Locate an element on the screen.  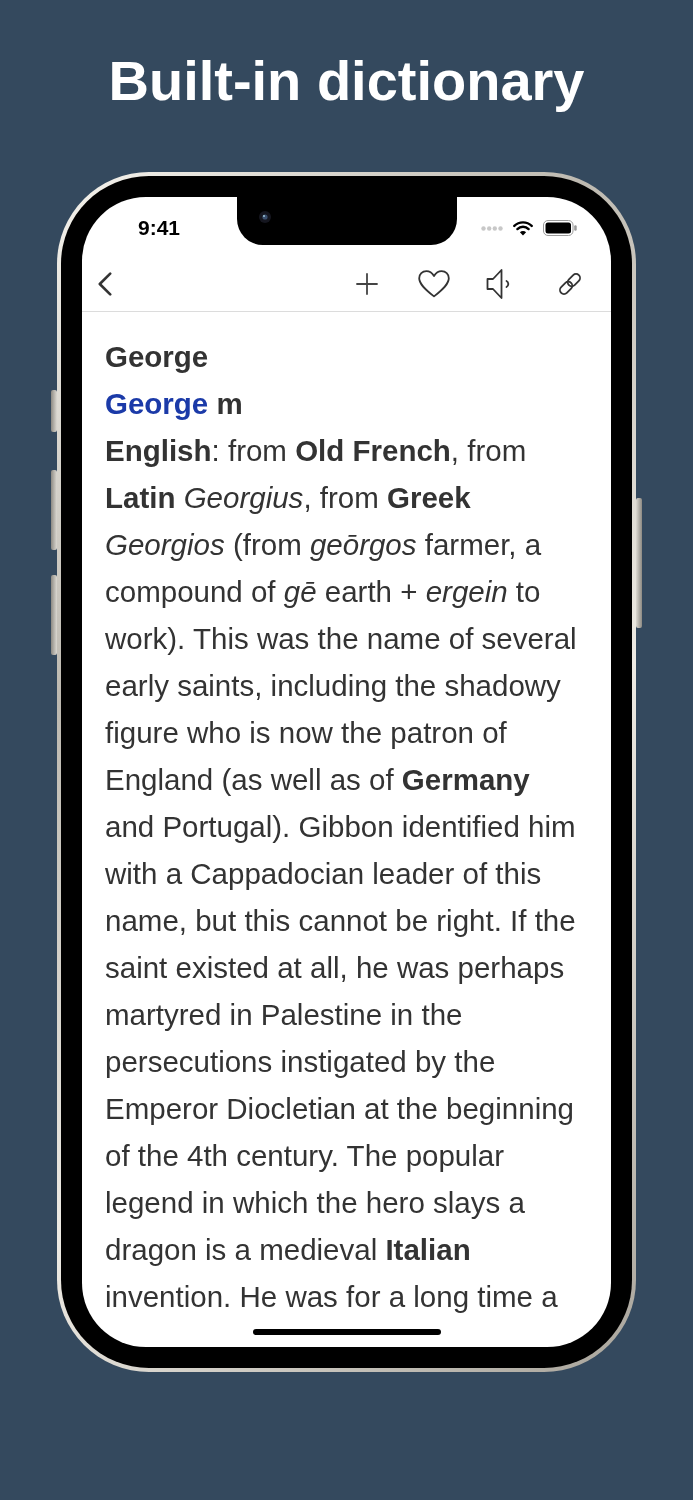
headline: Built-in dictionary is located at coordinates (346, 81).